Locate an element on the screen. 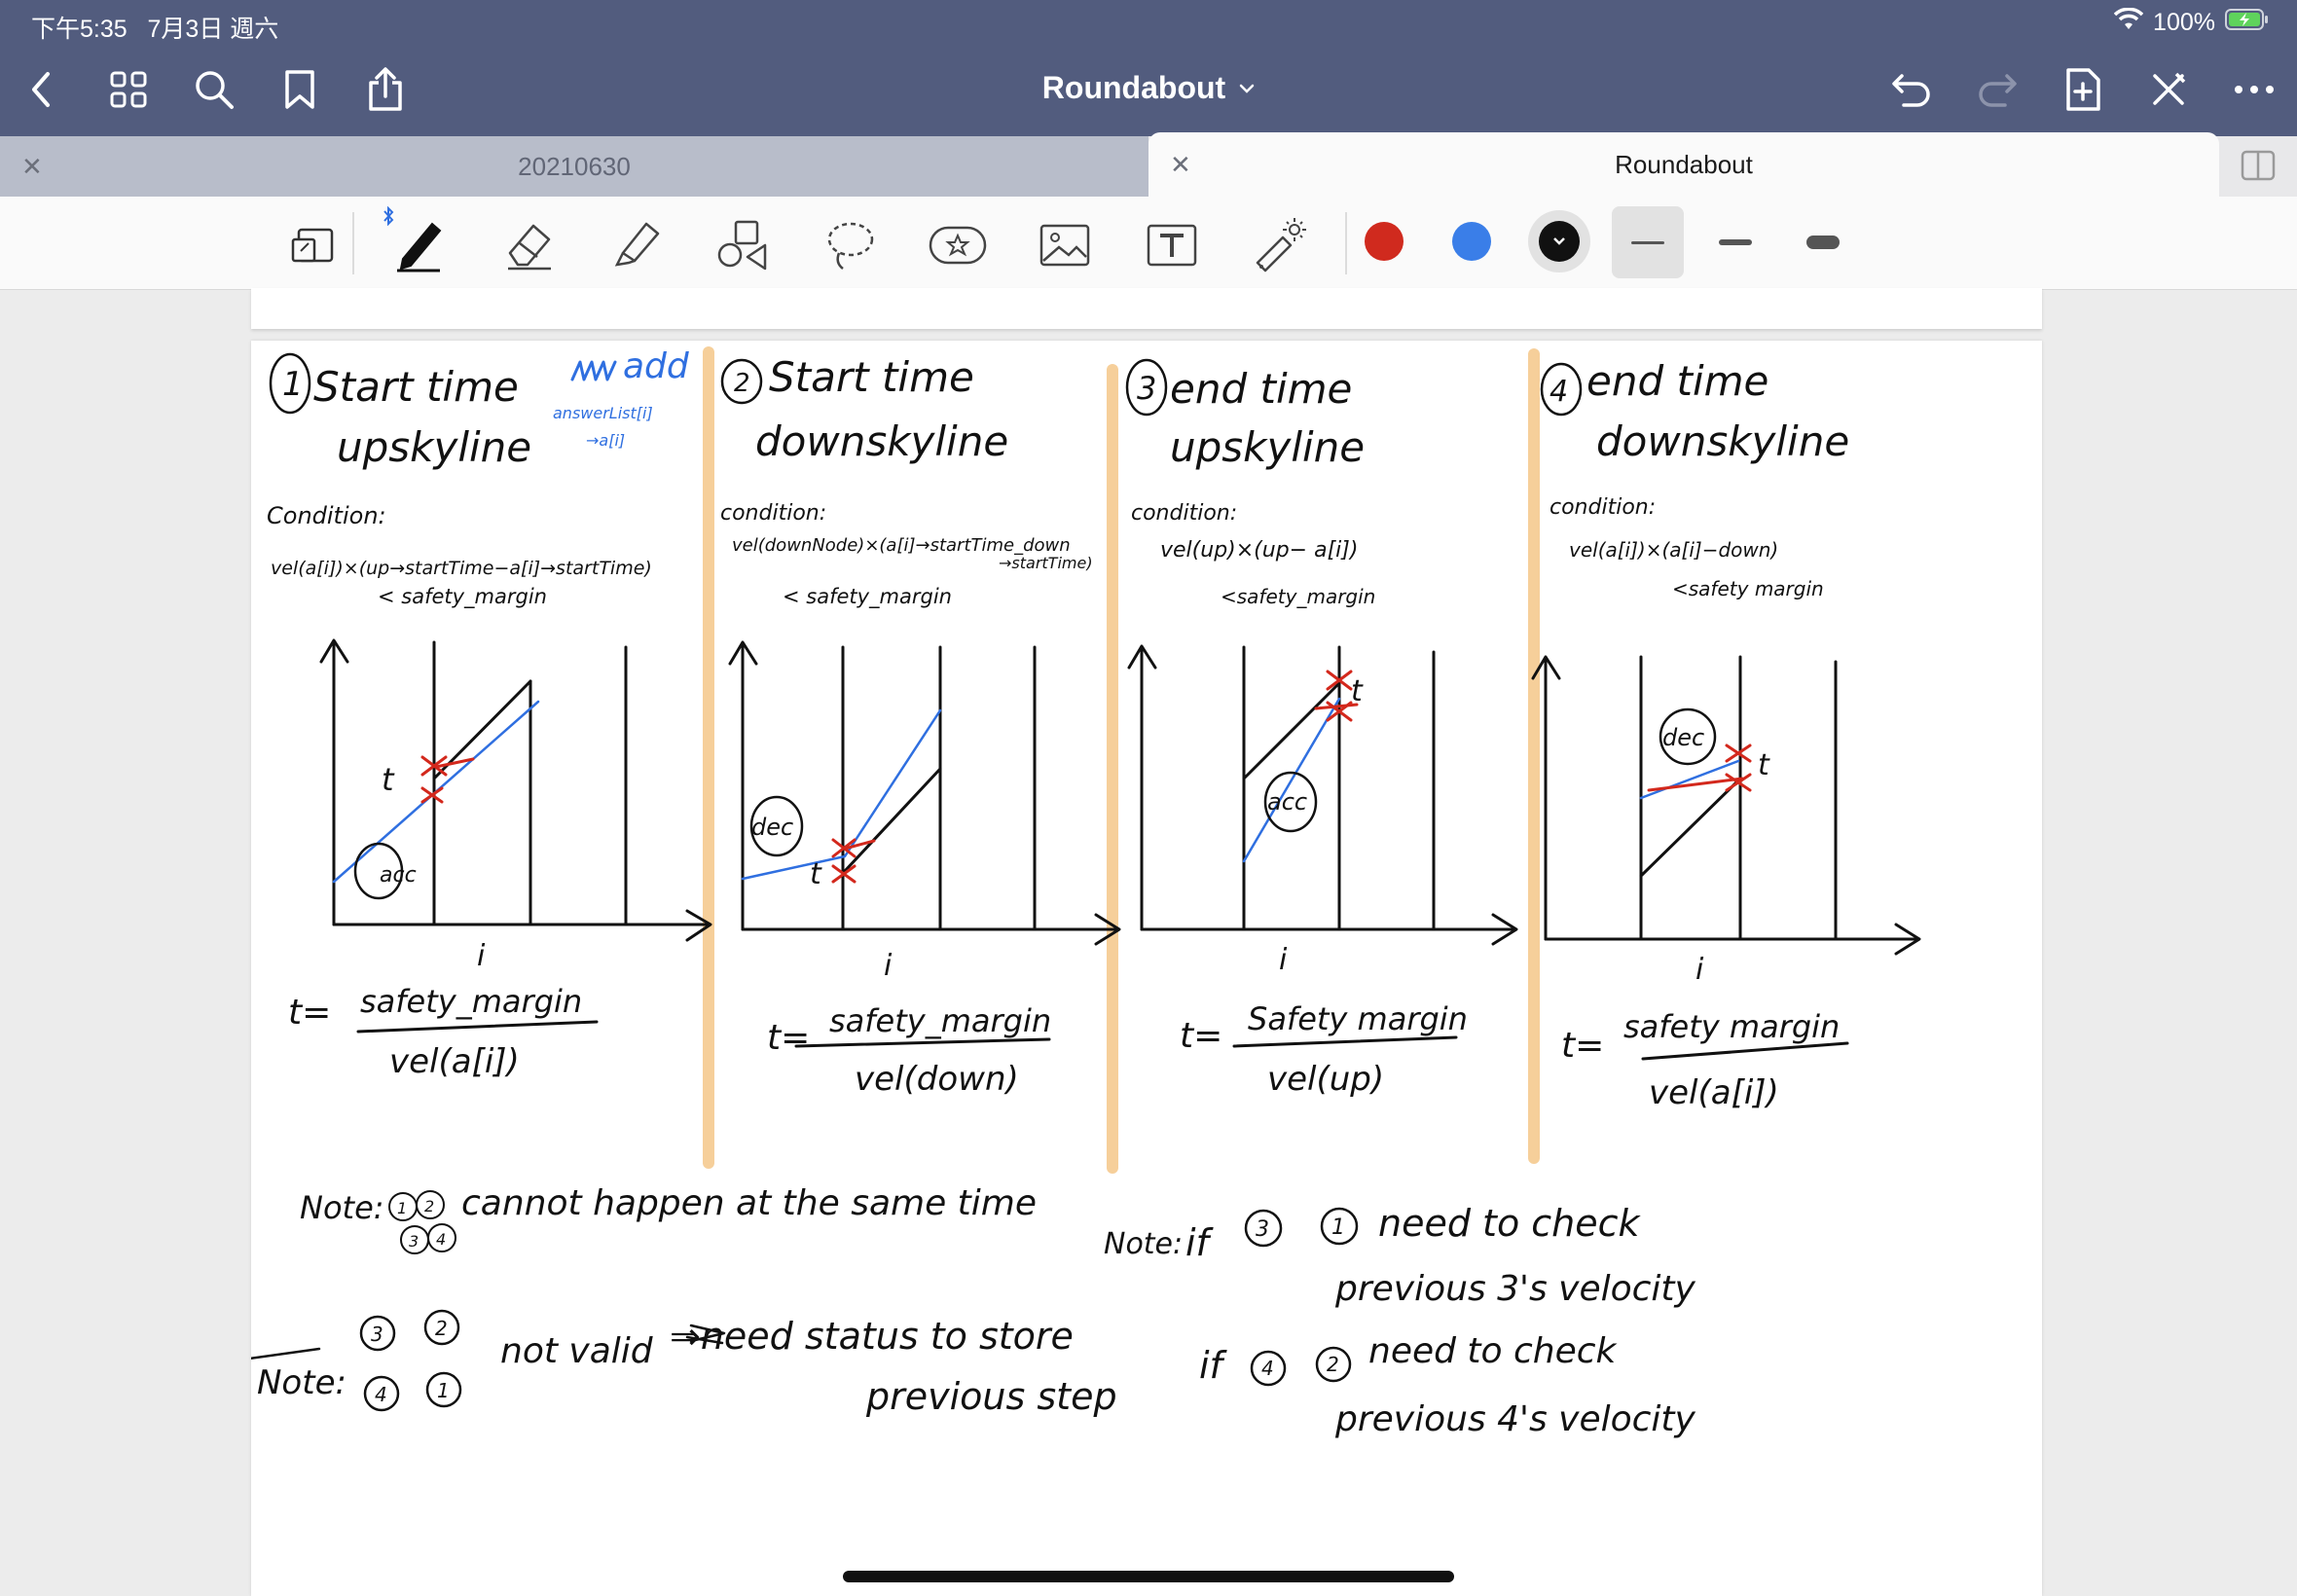  medium-line-icon is located at coordinates (1735, 242).